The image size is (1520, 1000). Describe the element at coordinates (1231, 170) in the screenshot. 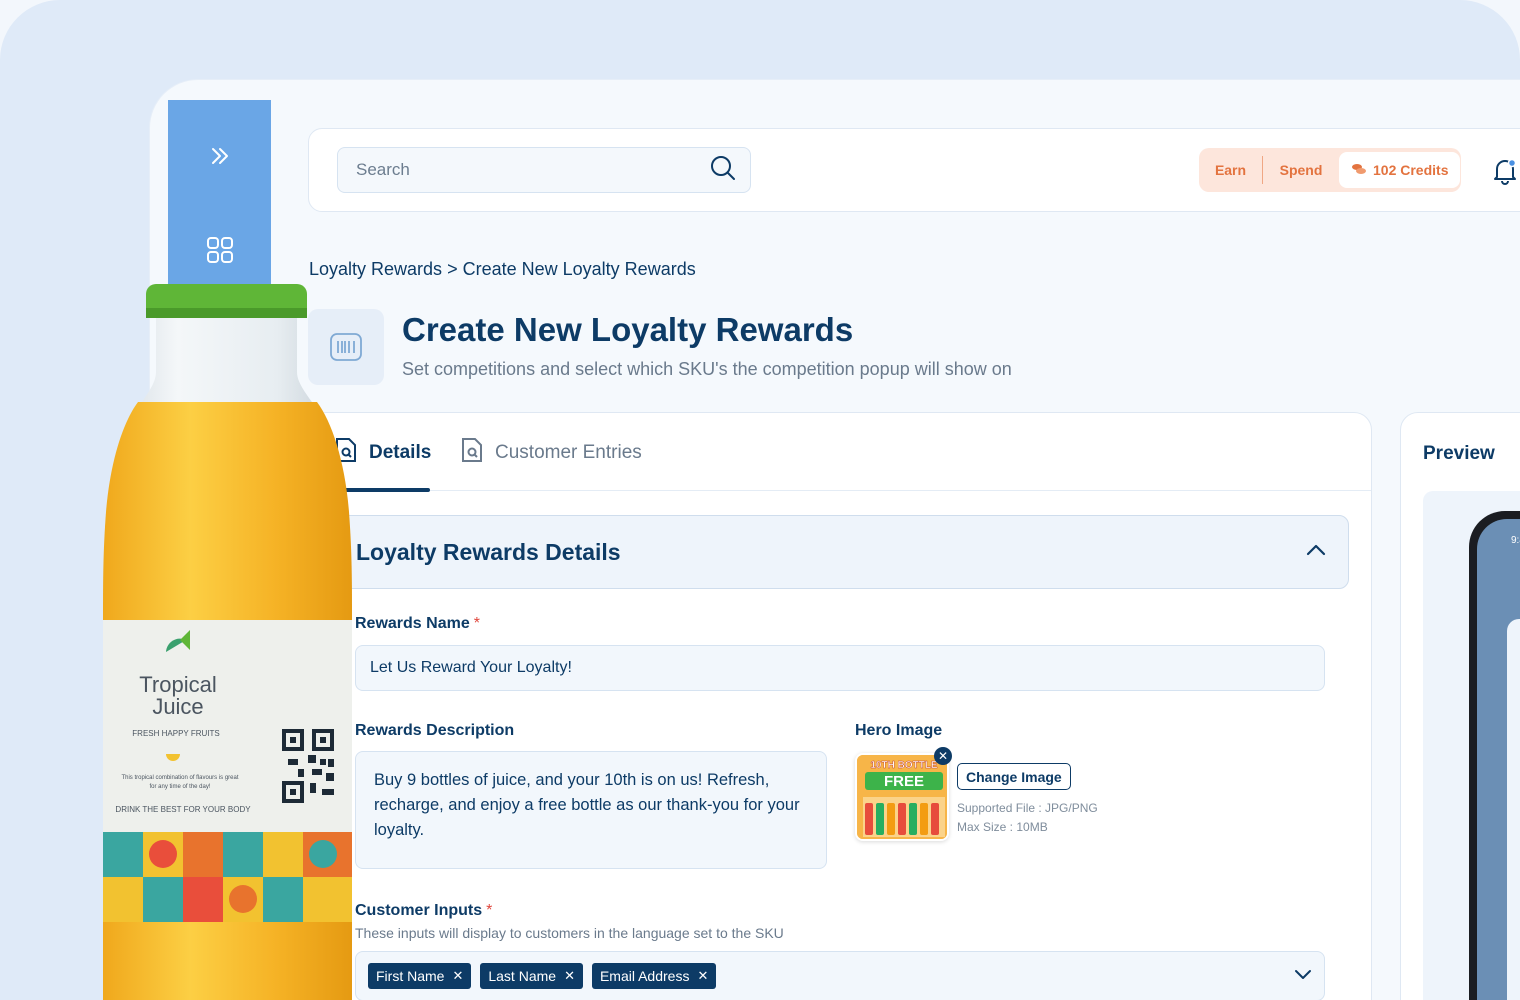

I see `earn-button: Earn` at that location.